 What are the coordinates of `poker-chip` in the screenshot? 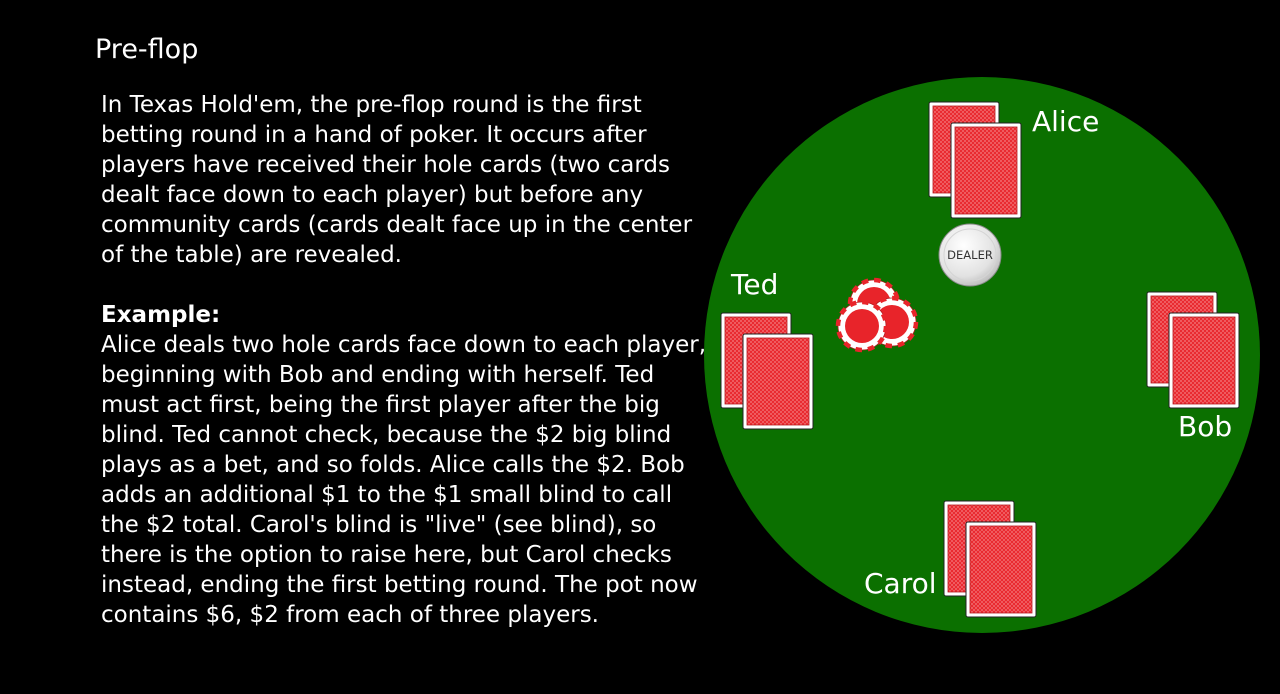 It's located at (862, 326).